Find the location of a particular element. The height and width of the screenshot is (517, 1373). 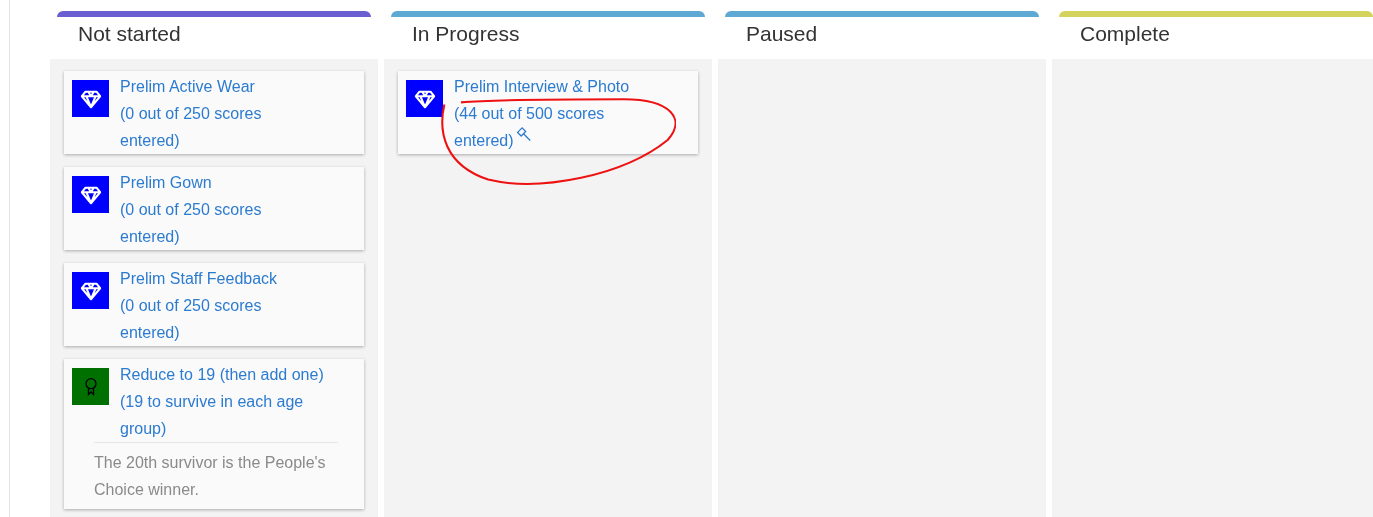

score-count-text: (44 out of 500 scores entered) is located at coordinates (529, 127).